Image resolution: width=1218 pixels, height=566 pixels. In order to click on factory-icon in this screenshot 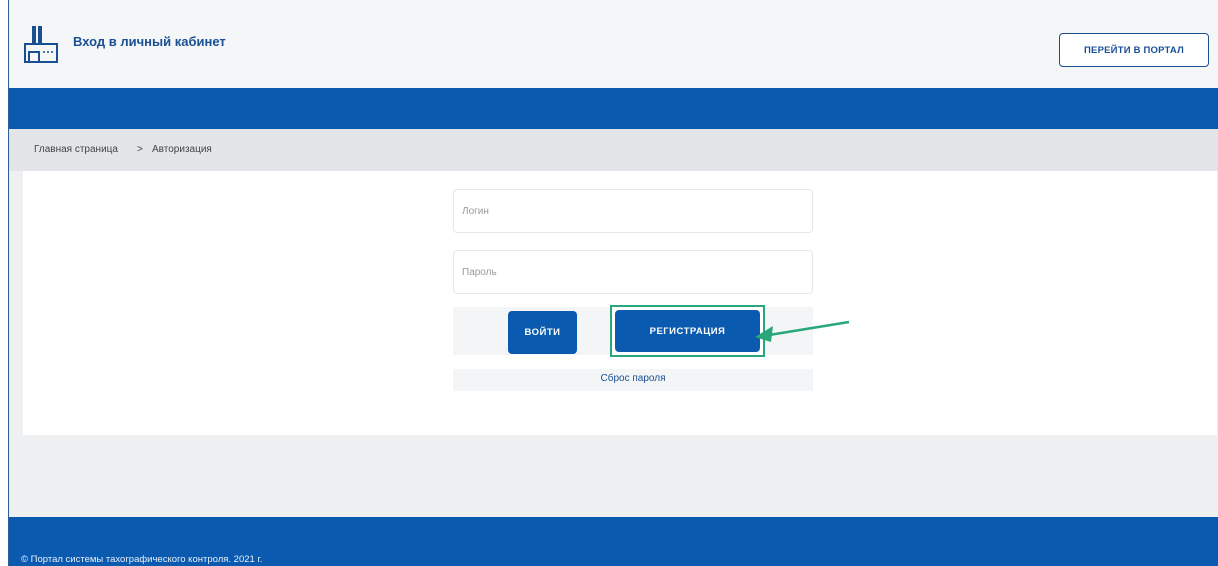, I will do `click(41, 44)`.